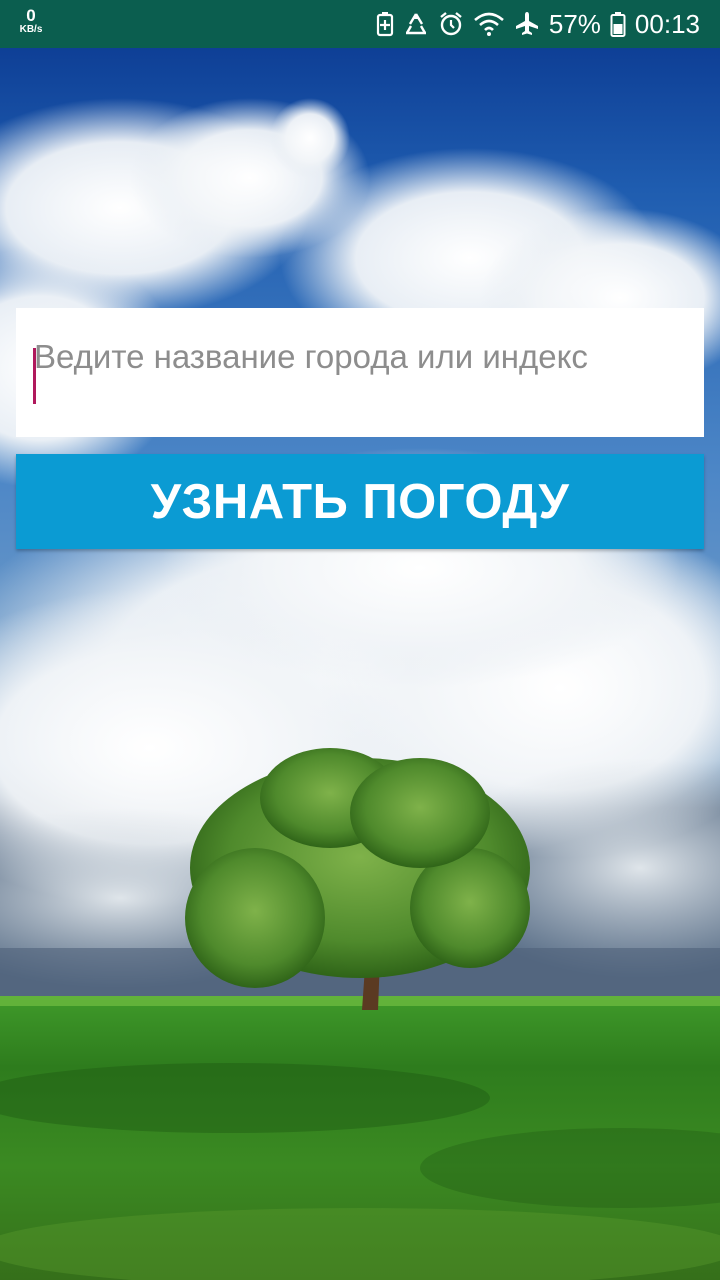 This screenshot has width=720, height=1280. Describe the element at coordinates (31, 29) in the screenshot. I see `network-speed-unit: KB/s` at that location.